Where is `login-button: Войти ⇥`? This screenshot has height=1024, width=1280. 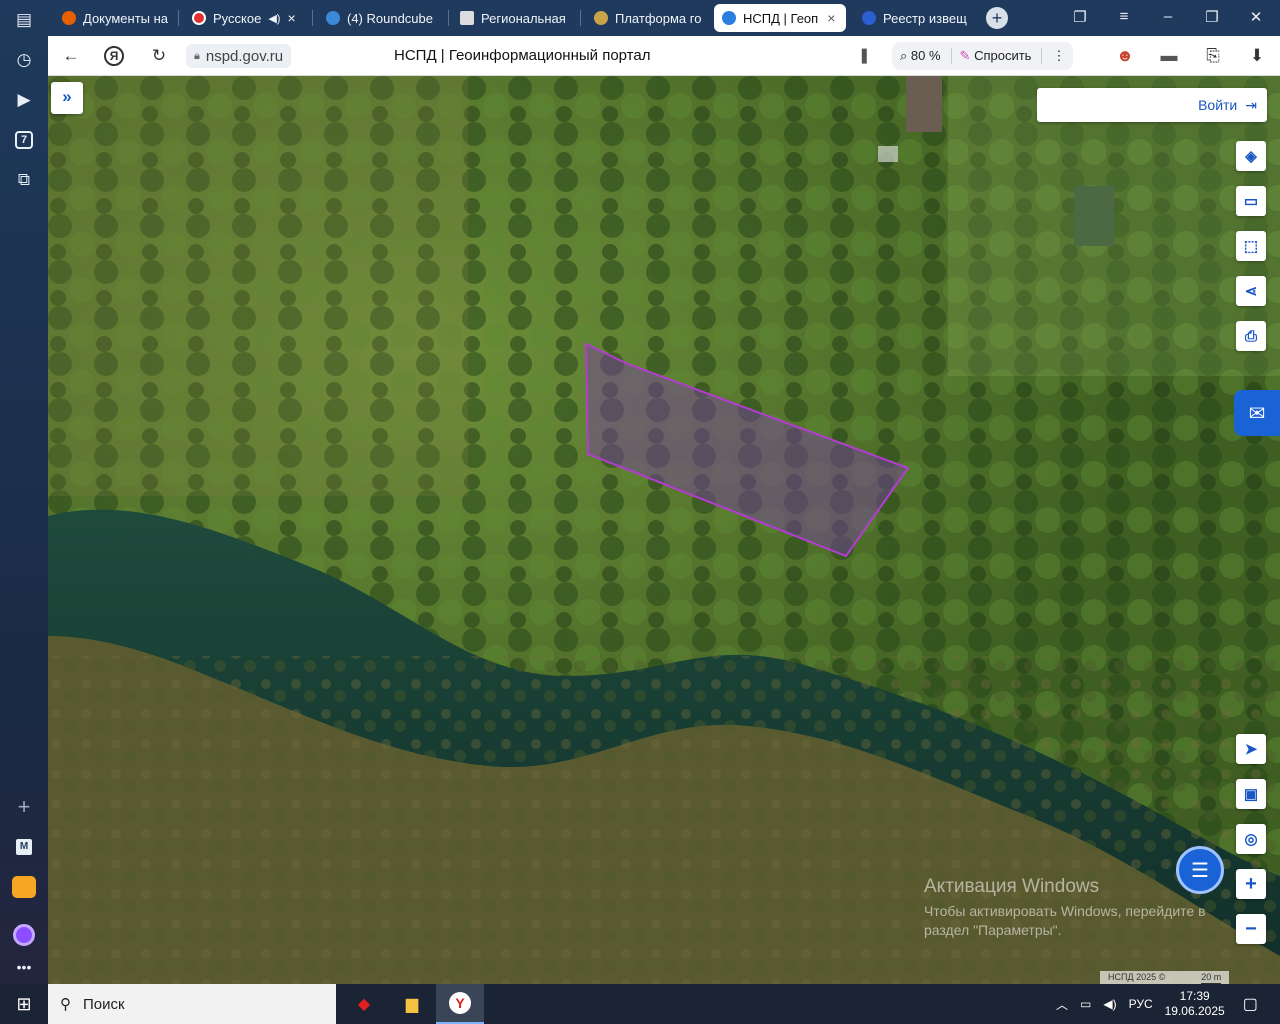
login-button: Войти ⇥ is located at coordinates (1152, 105).